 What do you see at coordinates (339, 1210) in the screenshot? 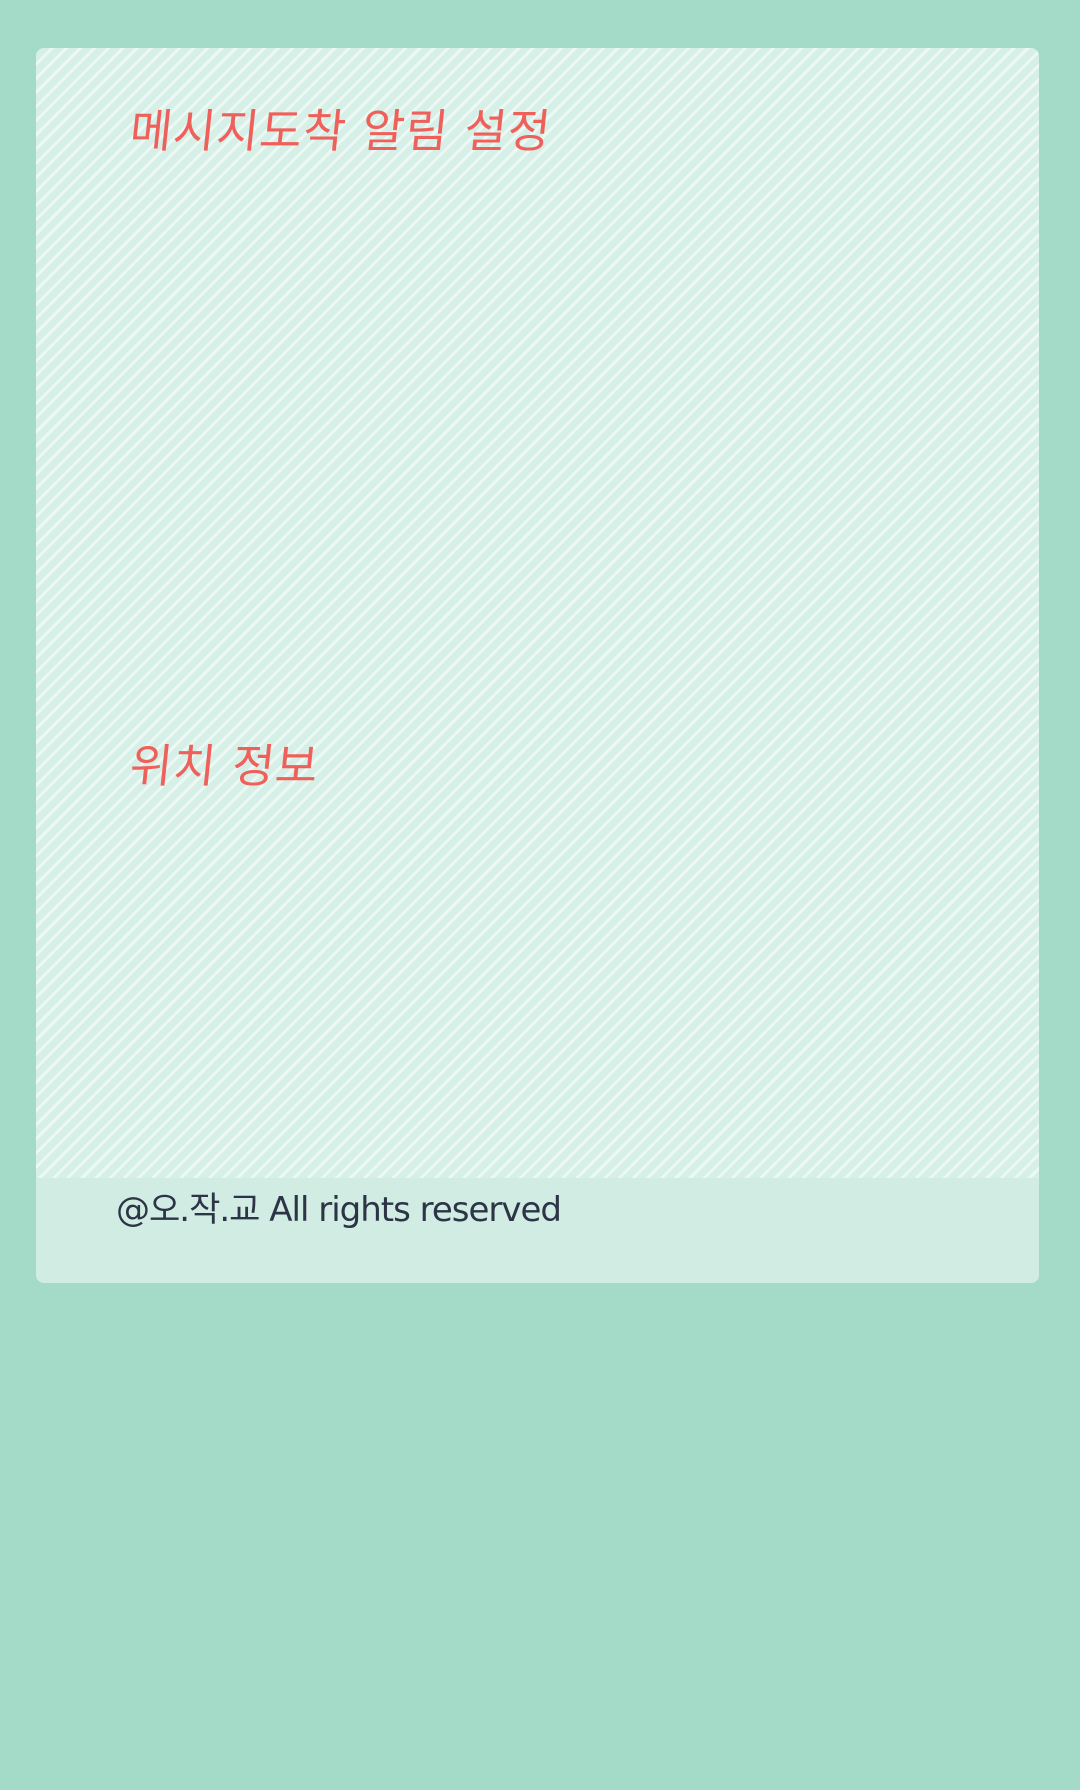
I see `copyright-text: @오.작.교 All rights reserved` at bounding box center [339, 1210].